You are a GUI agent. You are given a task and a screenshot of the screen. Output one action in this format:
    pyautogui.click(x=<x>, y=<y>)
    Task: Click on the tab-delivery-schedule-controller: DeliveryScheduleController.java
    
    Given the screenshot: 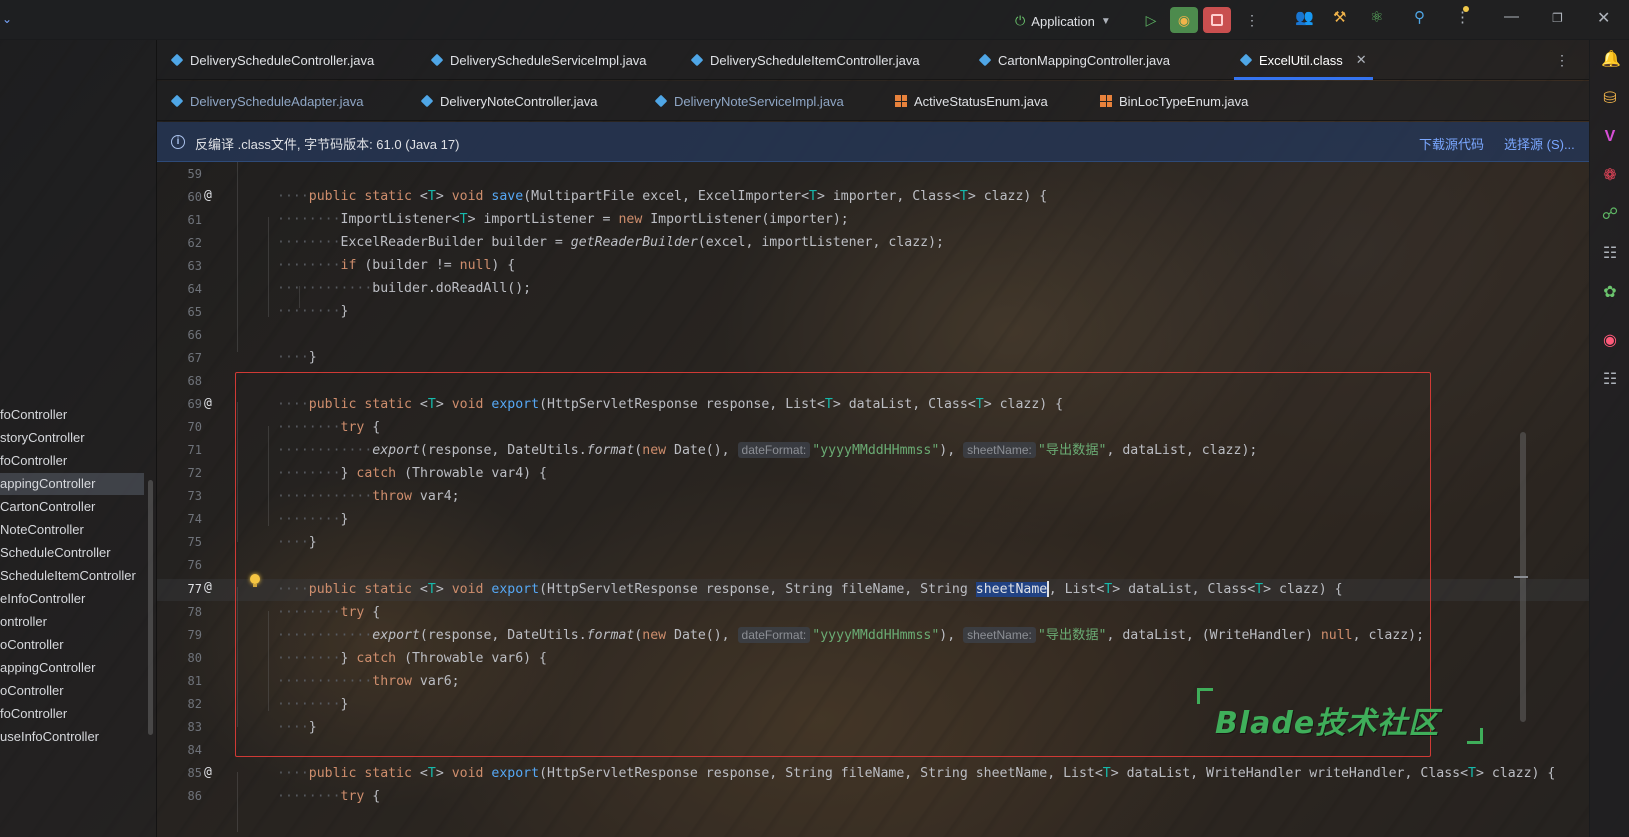 What is the action you would take?
    pyautogui.click(x=272, y=60)
    